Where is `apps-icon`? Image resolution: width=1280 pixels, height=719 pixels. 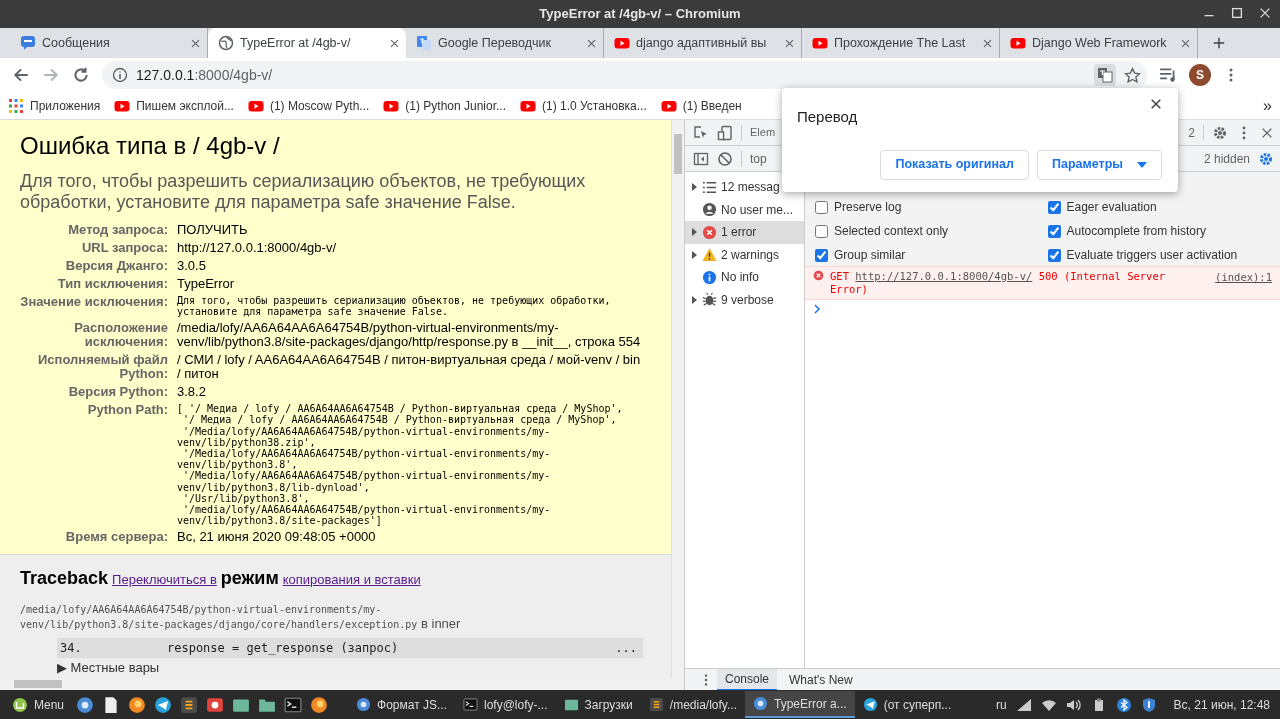 apps-icon is located at coordinates (16, 105).